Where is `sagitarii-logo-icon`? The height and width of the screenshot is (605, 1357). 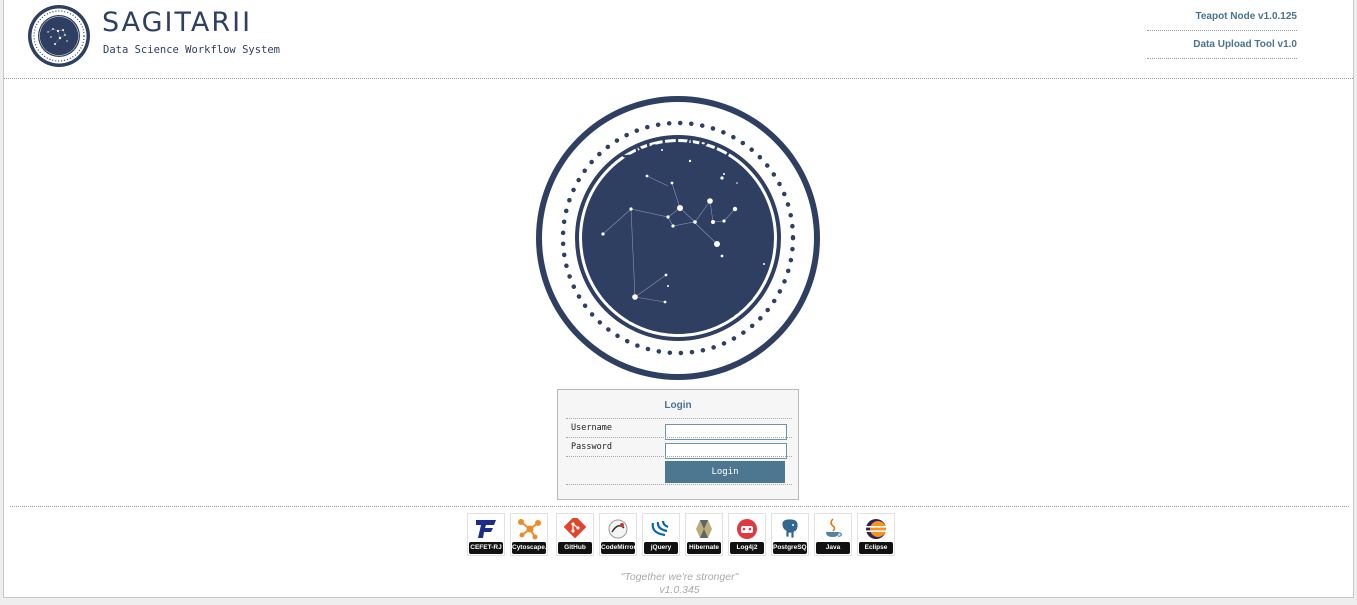 sagitarii-logo-icon is located at coordinates (59, 36).